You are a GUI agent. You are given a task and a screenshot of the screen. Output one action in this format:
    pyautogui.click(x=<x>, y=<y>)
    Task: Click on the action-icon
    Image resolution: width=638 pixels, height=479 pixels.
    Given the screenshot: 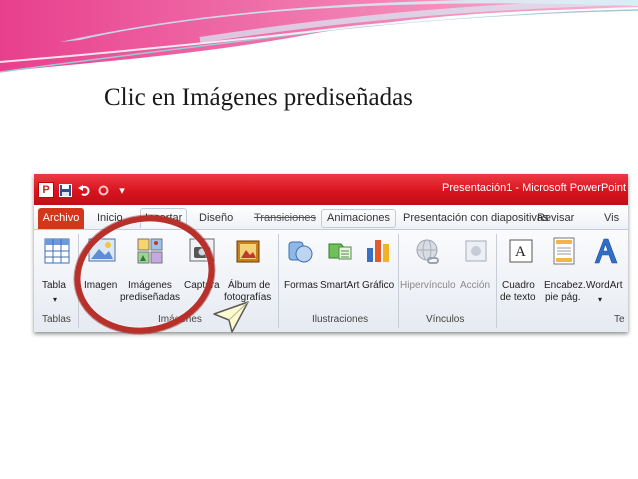 What is the action you would take?
    pyautogui.click(x=476, y=251)
    